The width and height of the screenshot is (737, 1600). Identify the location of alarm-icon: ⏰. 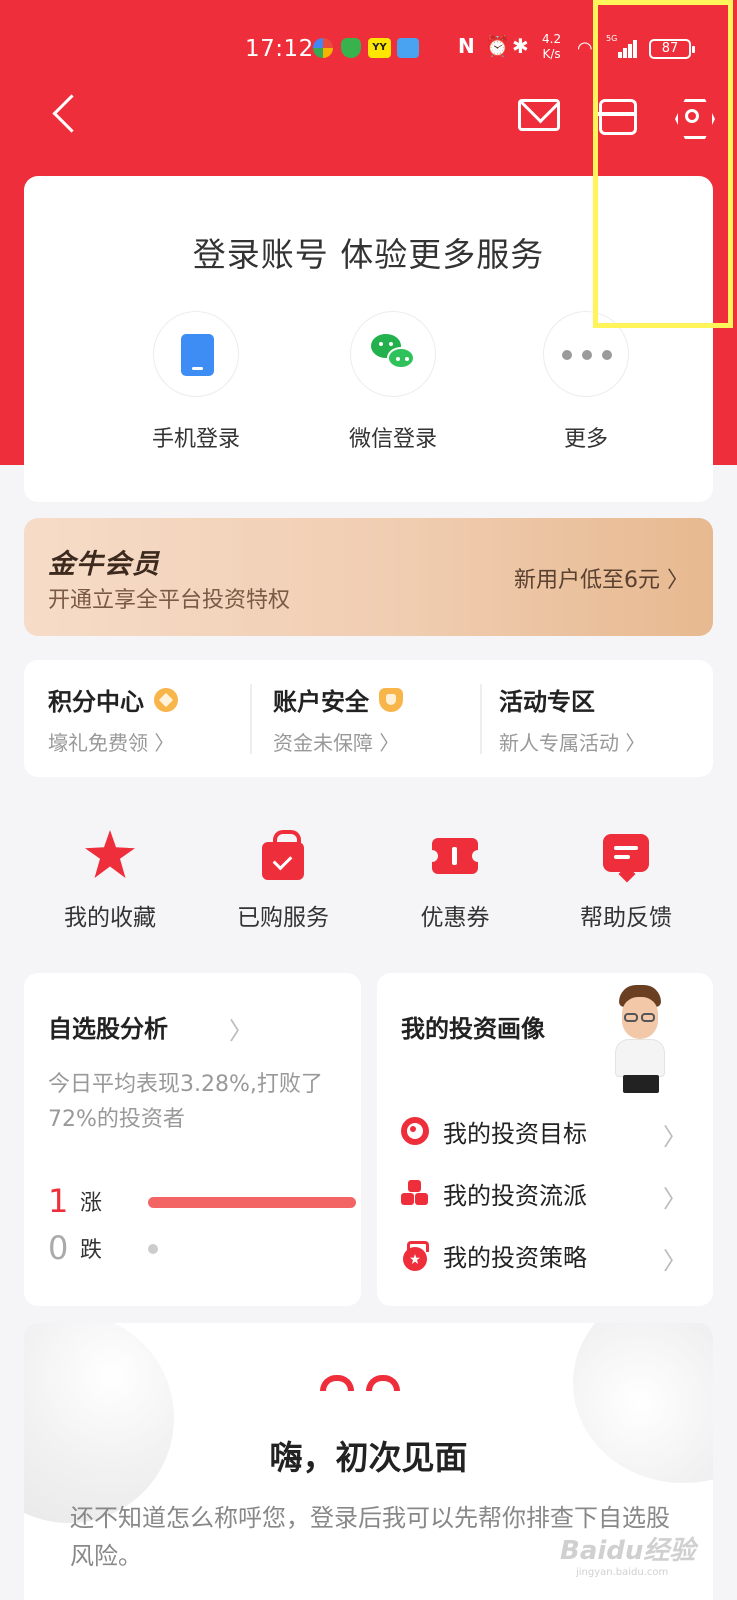
(497, 46).